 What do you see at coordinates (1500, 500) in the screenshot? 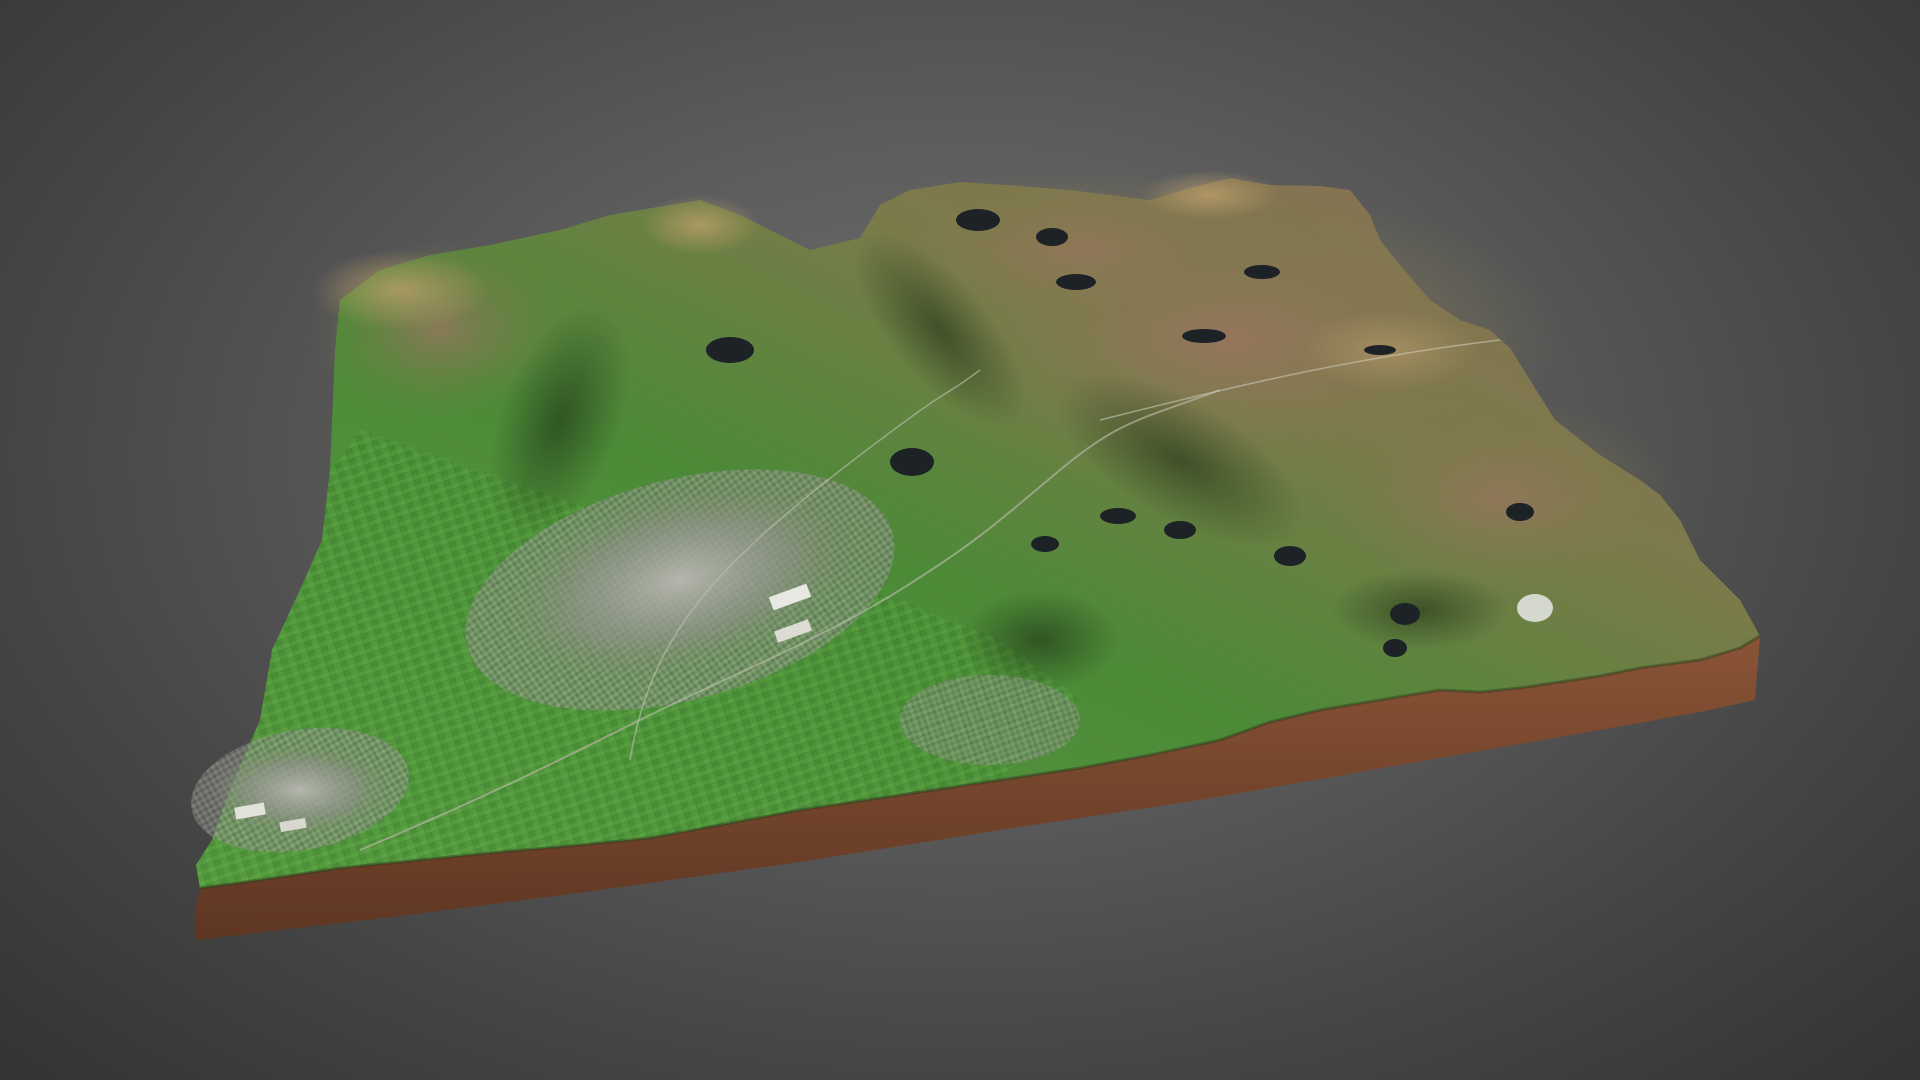
I see `moorland-southeast` at bounding box center [1500, 500].